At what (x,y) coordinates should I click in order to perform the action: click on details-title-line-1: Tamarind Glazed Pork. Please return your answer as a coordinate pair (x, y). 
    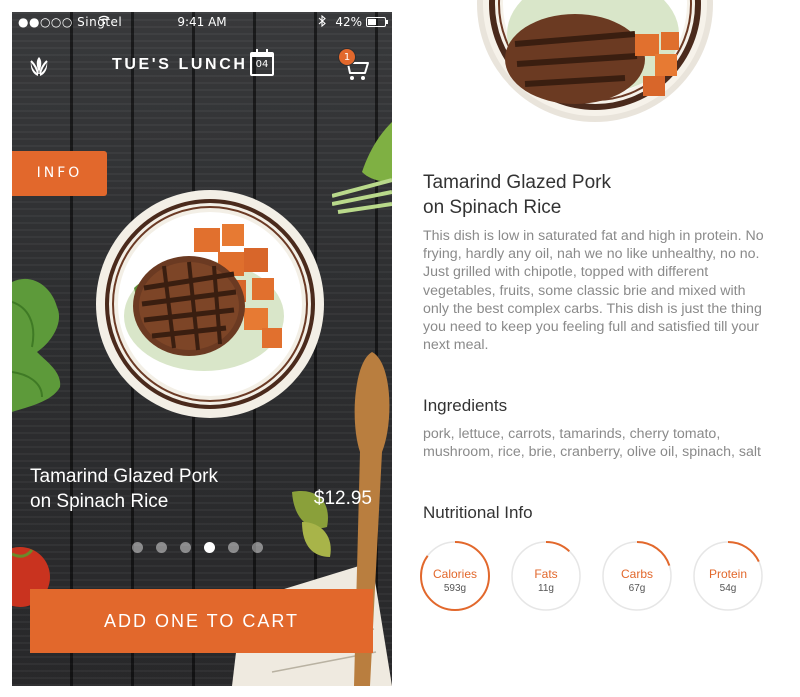
    Looking at the image, I should click on (517, 182).